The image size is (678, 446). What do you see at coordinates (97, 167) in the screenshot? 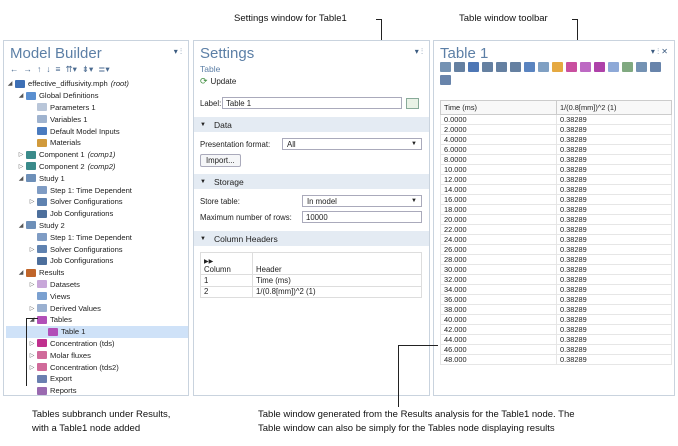
I see `tree-node: ▷ Component 2 (comp2)` at bounding box center [97, 167].